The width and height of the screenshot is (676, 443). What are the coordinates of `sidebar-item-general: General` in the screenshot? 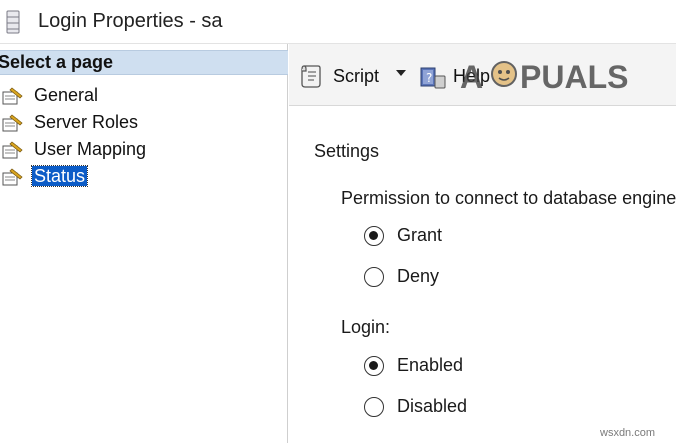 It's located at (100, 96).